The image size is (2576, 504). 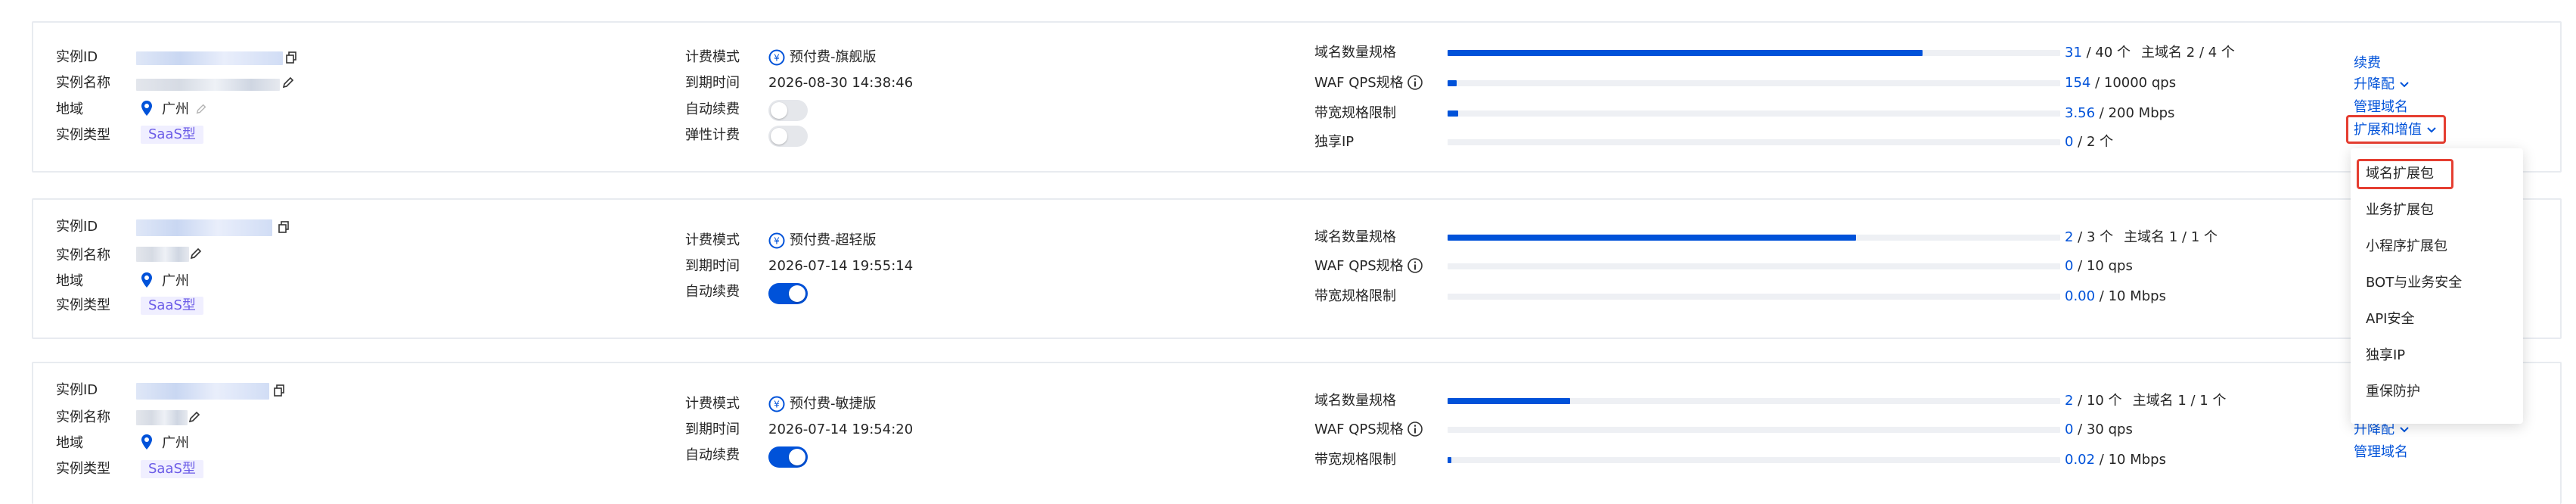 What do you see at coordinates (788, 136) in the screenshot?
I see `elastic-billing-toggle` at bounding box center [788, 136].